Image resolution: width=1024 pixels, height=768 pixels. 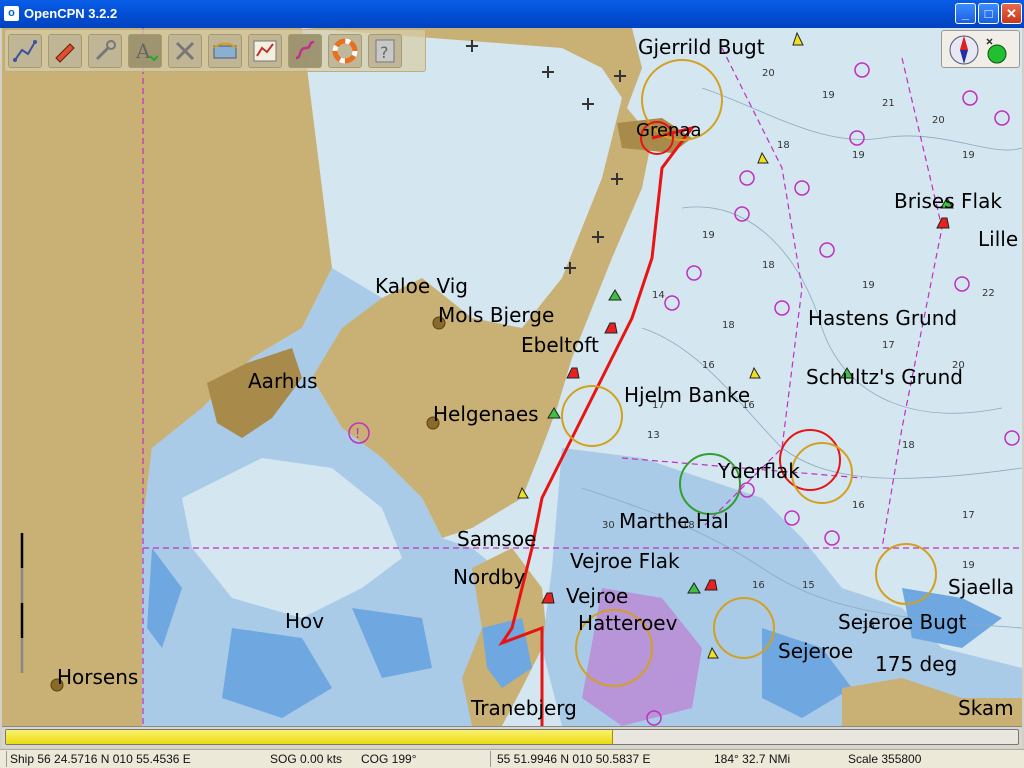 I want to click on text-icon: A, so click(x=146, y=51).